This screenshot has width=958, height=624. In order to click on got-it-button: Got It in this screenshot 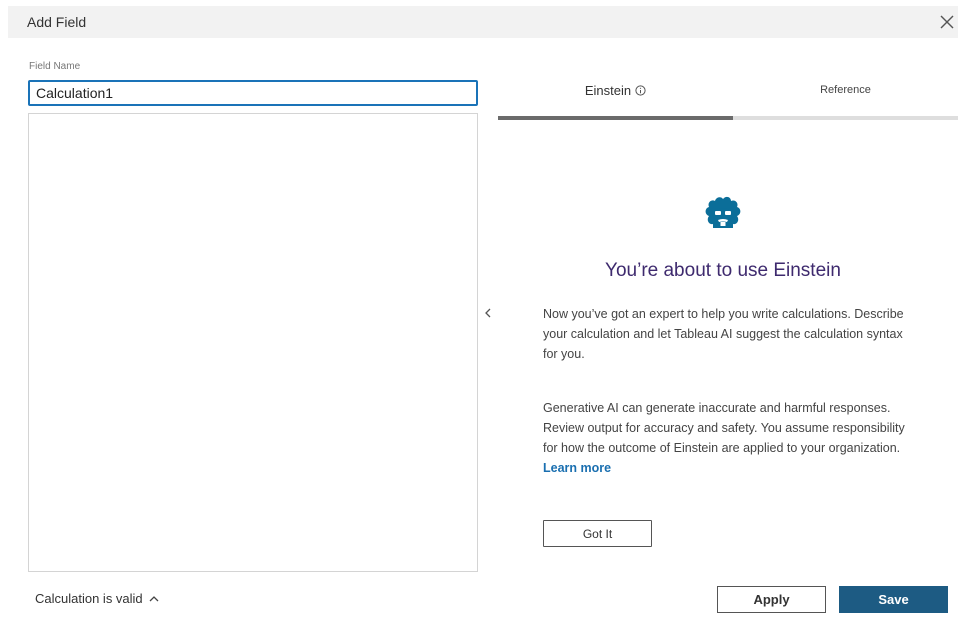, I will do `click(597, 533)`.